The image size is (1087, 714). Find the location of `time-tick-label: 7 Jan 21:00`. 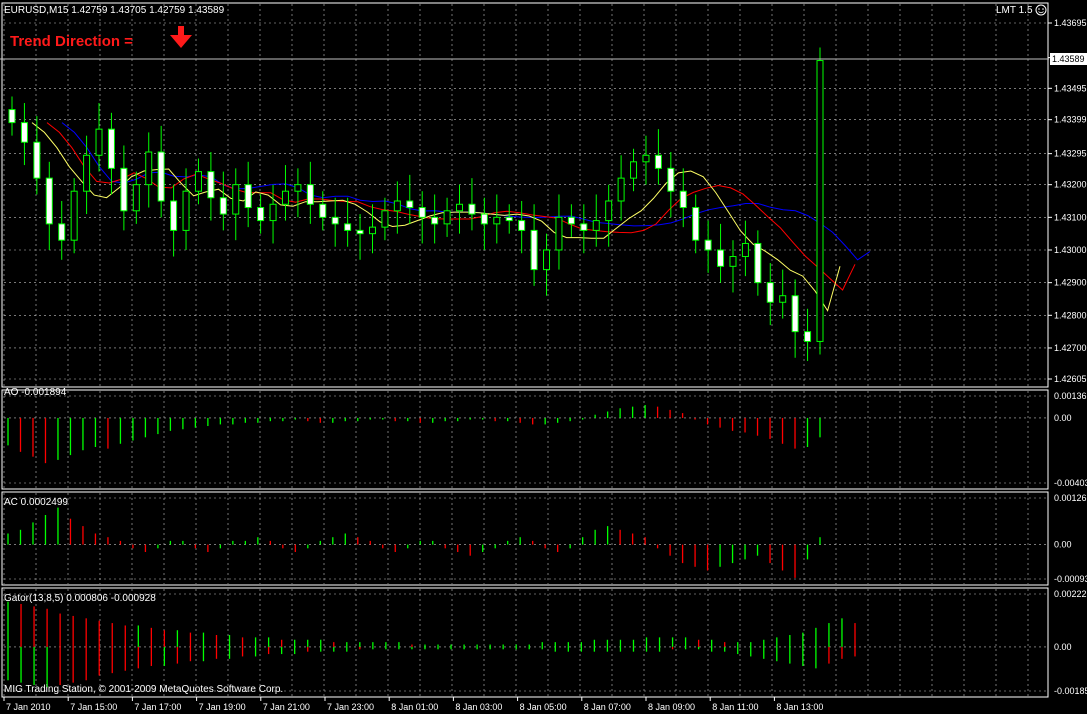

time-tick-label: 7 Jan 21:00 is located at coordinates (286, 707).